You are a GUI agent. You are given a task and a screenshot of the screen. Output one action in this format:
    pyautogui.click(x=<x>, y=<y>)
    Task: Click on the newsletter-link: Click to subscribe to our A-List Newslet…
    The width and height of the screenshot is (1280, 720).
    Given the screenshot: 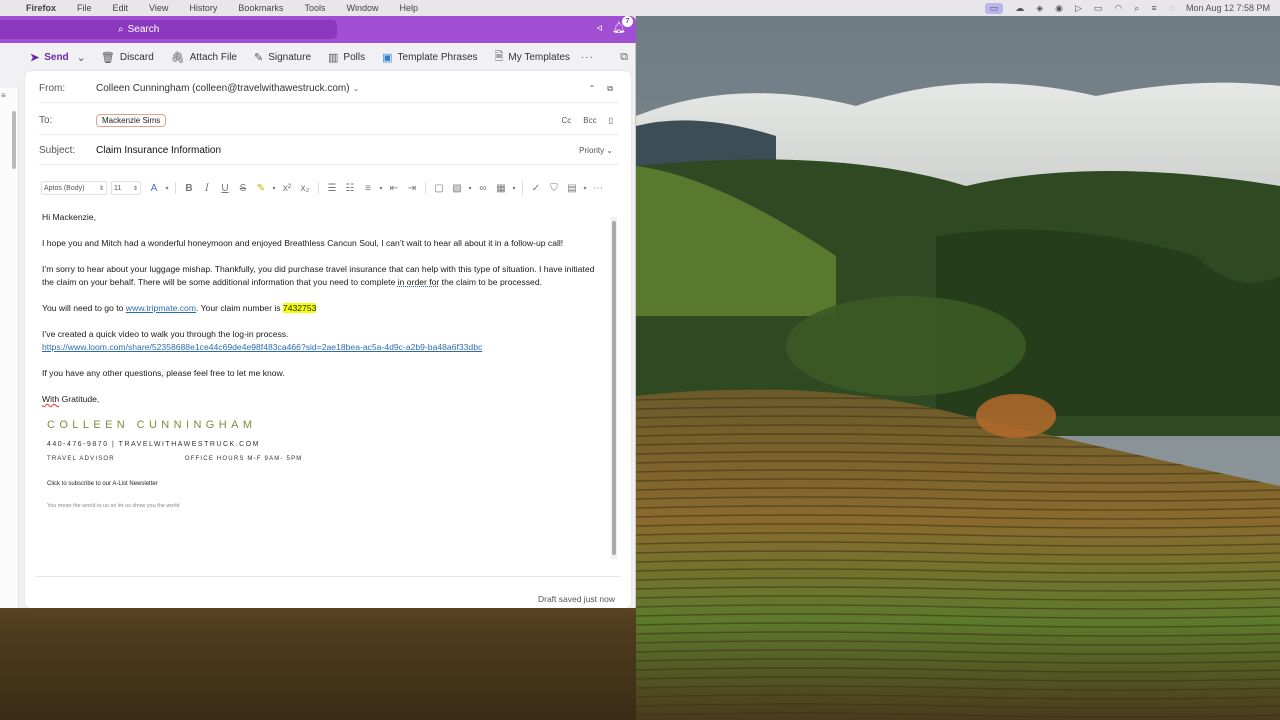 What is the action you would take?
    pyautogui.click(x=328, y=484)
    